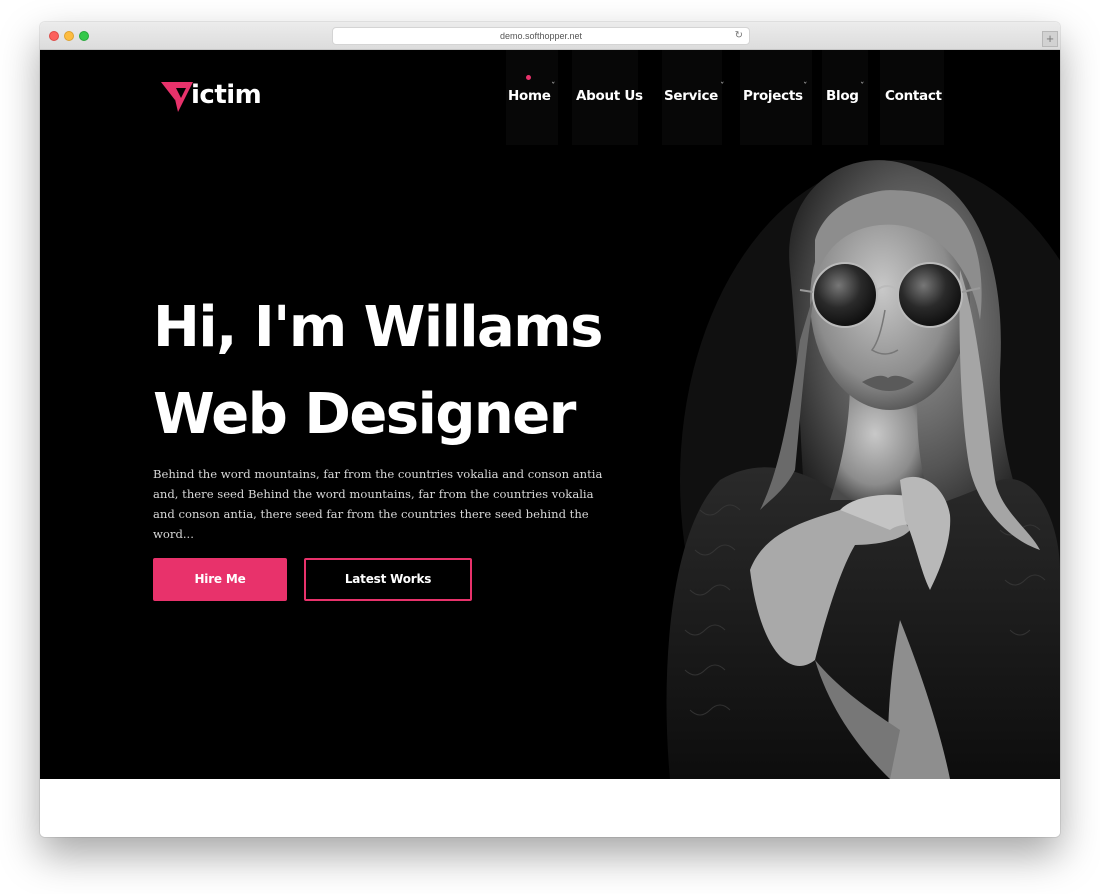 The width and height of the screenshot is (1100, 894). Describe the element at coordinates (1050, 39) in the screenshot. I see `new-tab-button: +` at that location.